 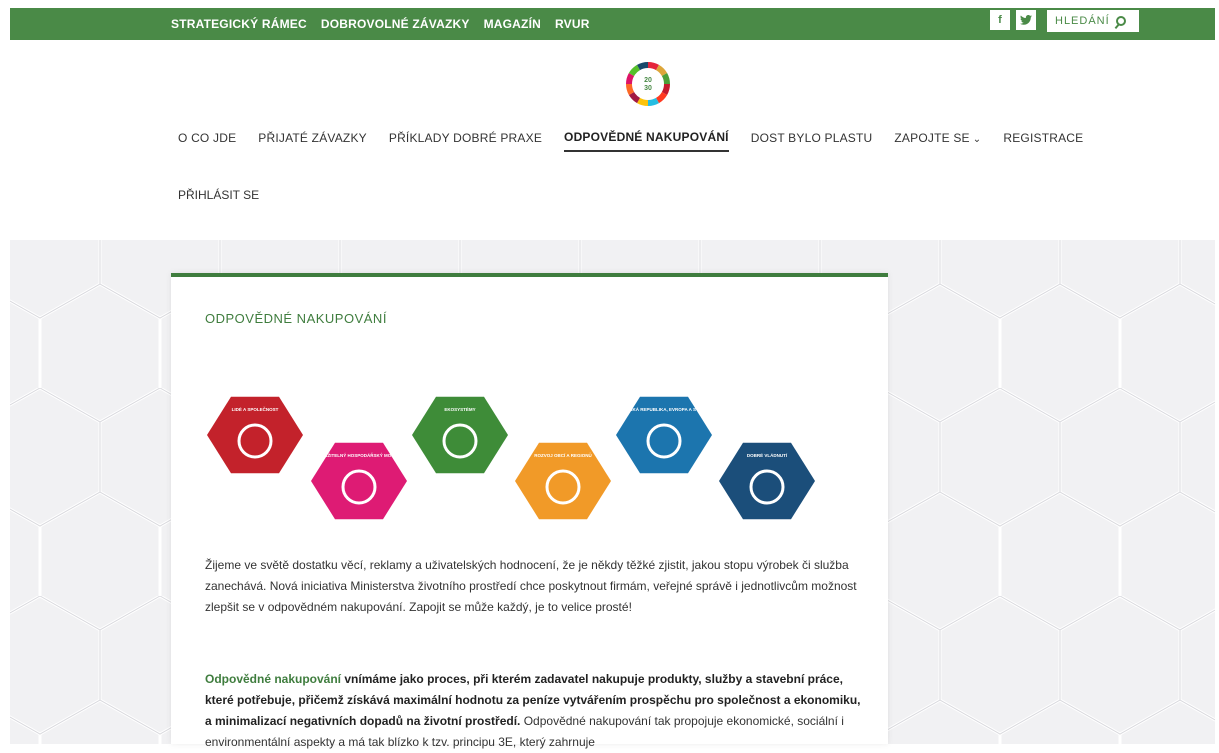 What do you see at coordinates (255, 408) in the screenshot?
I see `pillar-hexagon-label: LIDÉ A SPOLEČNOST` at bounding box center [255, 408].